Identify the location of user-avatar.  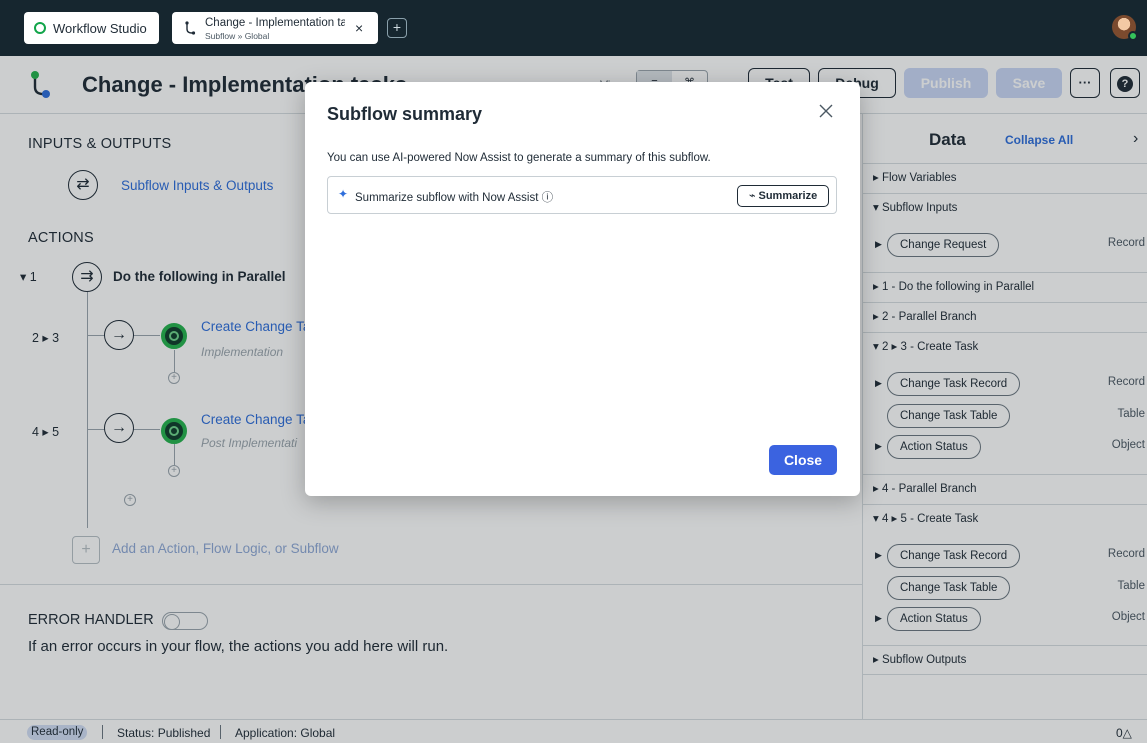
(1125, 28).